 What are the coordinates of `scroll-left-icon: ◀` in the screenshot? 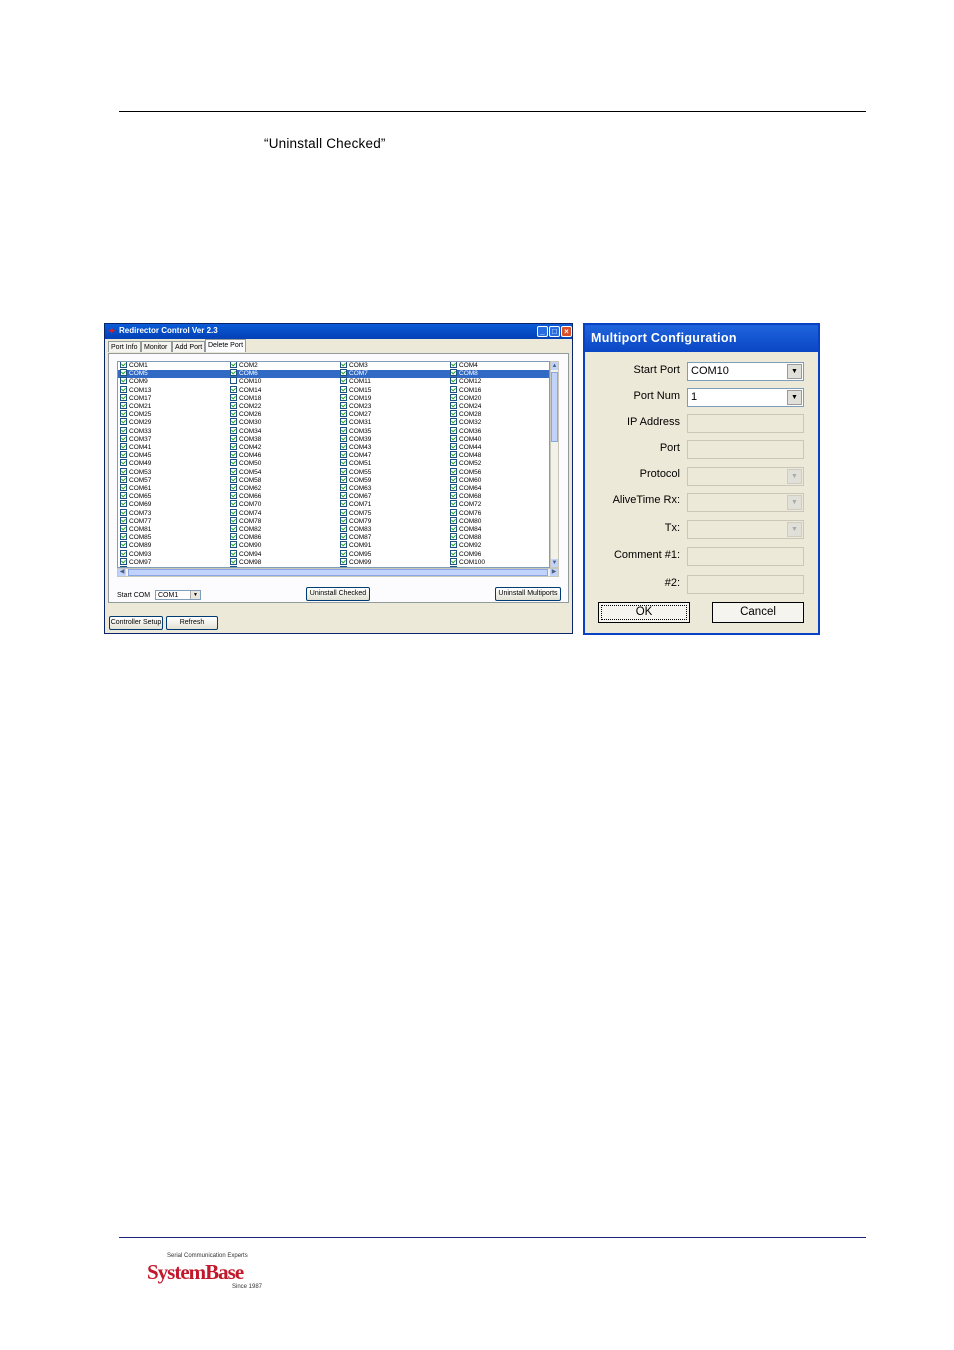 It's located at (122, 572).